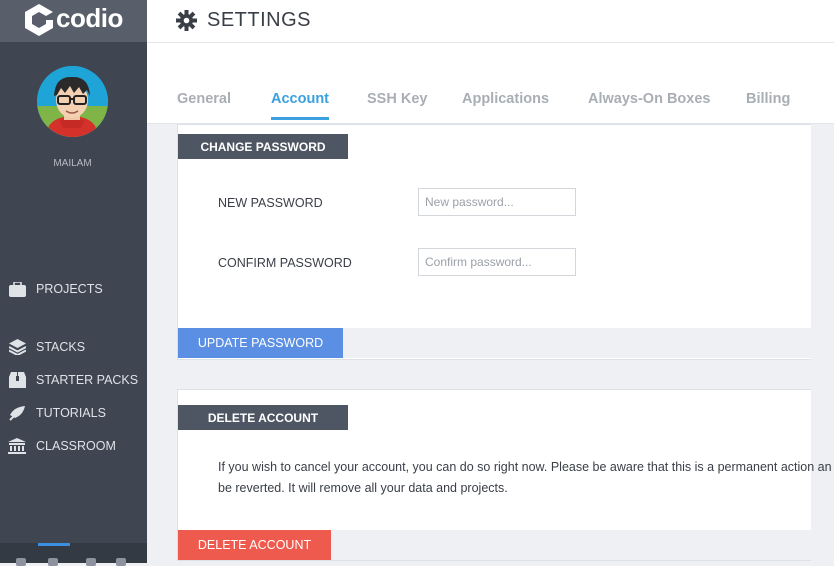 This screenshot has height=566, width=834. What do you see at coordinates (87, 380) in the screenshot?
I see `nav-label: STARTER PACKS` at bounding box center [87, 380].